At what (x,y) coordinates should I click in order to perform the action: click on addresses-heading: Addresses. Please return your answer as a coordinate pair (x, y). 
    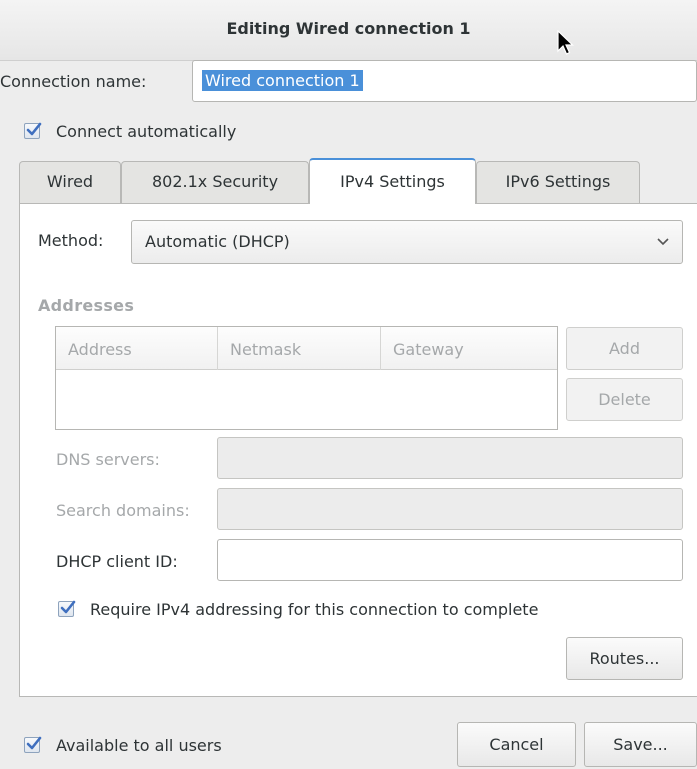
    Looking at the image, I should click on (86, 305).